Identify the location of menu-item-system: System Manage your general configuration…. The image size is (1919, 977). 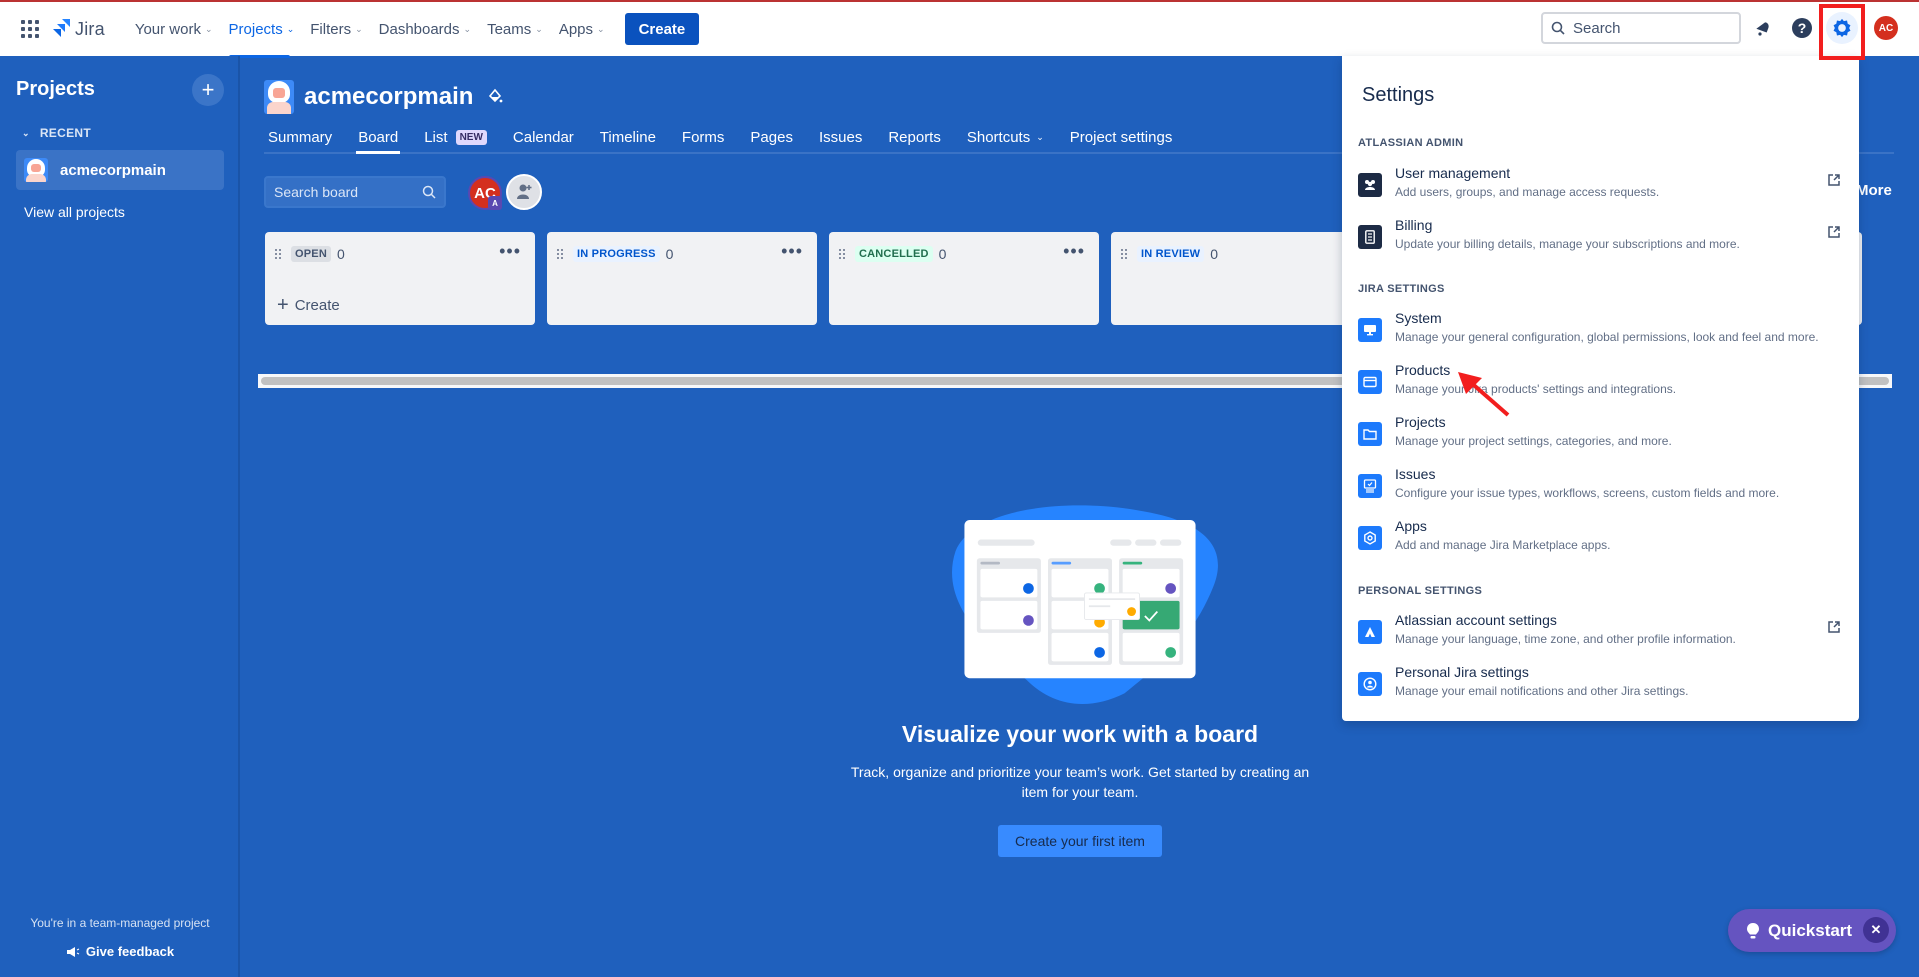
(1600, 333).